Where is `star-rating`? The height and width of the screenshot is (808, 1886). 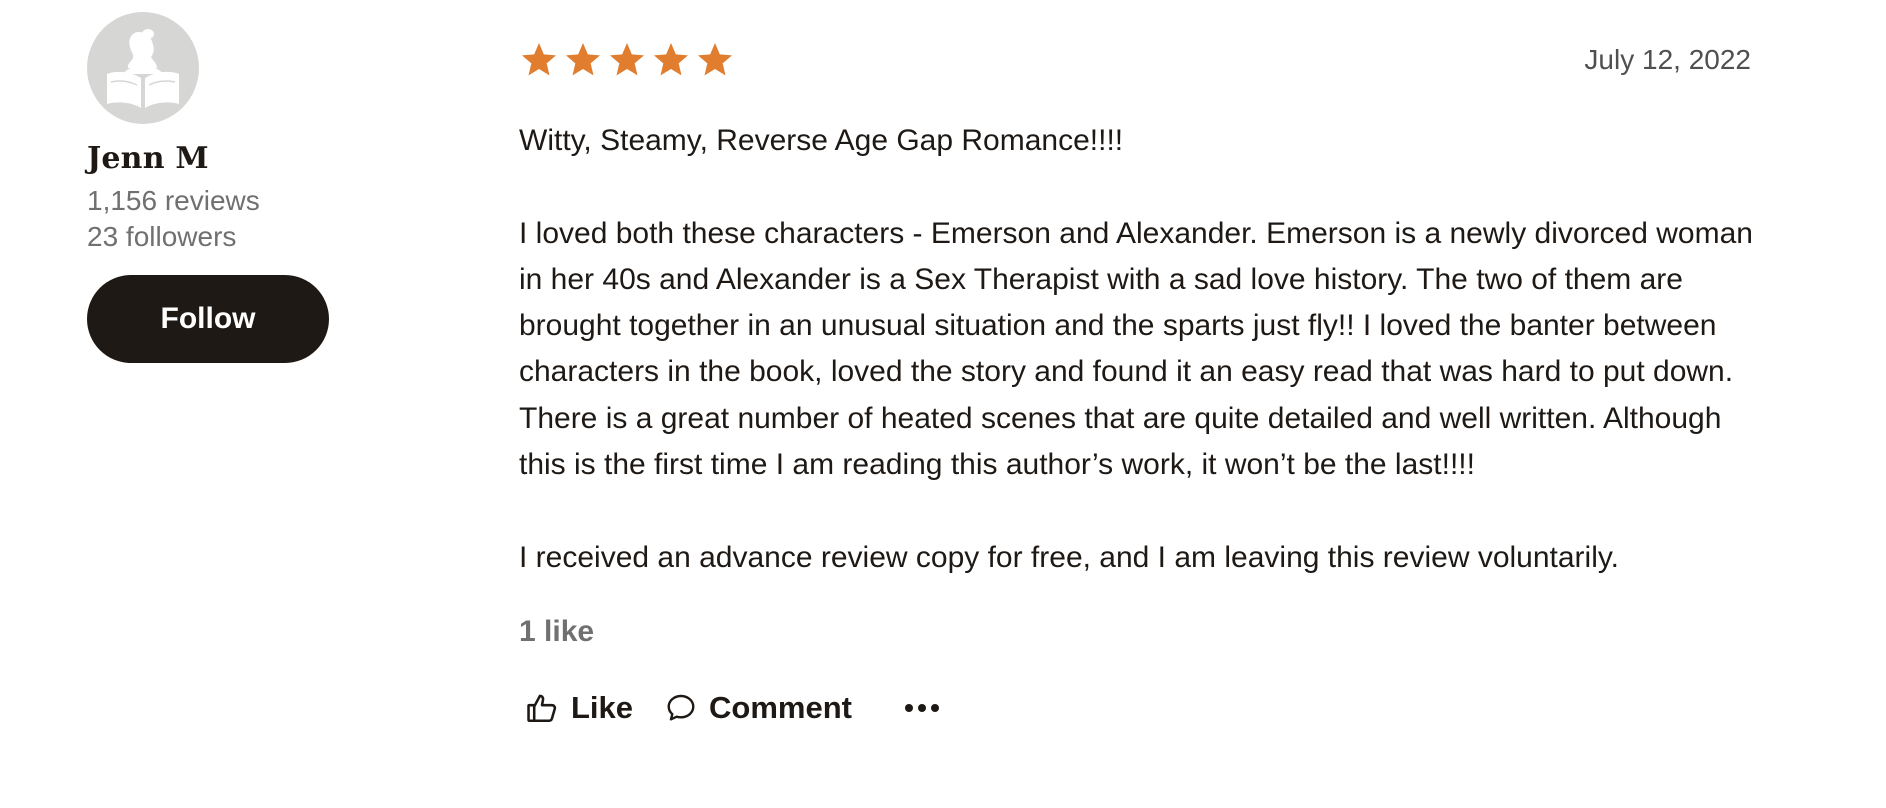 star-rating is located at coordinates (1137, 60).